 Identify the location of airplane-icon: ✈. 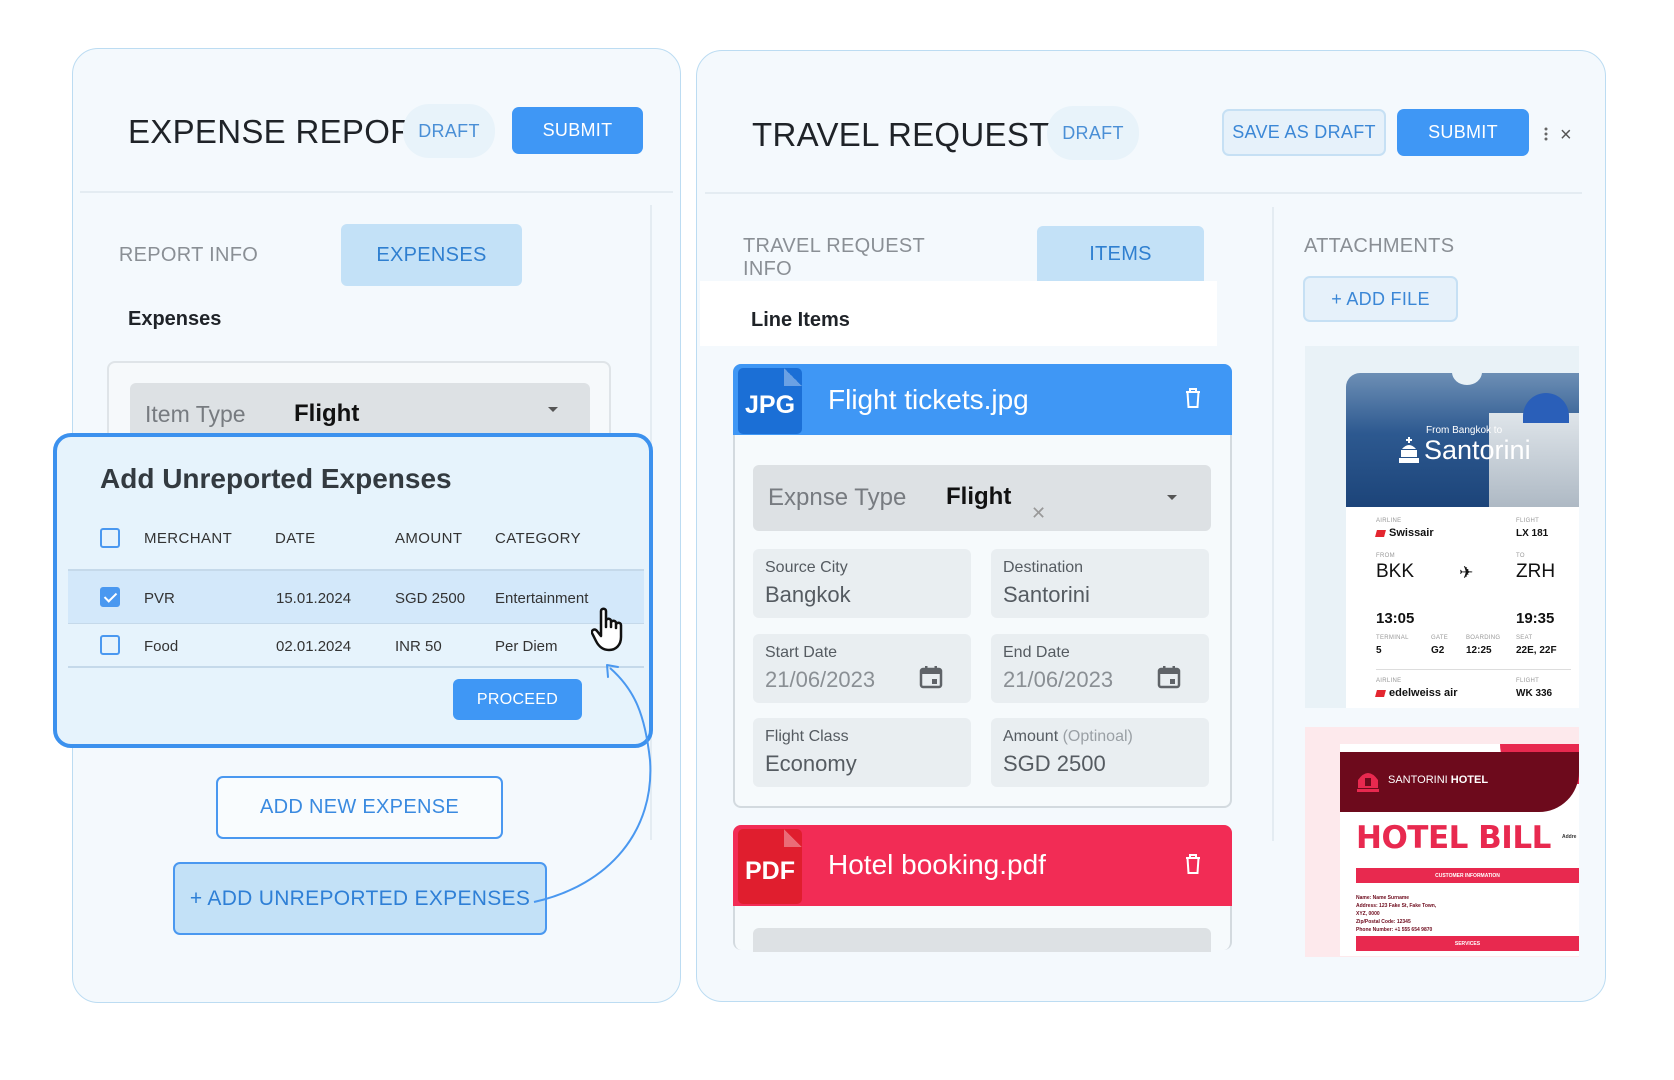
(1466, 572).